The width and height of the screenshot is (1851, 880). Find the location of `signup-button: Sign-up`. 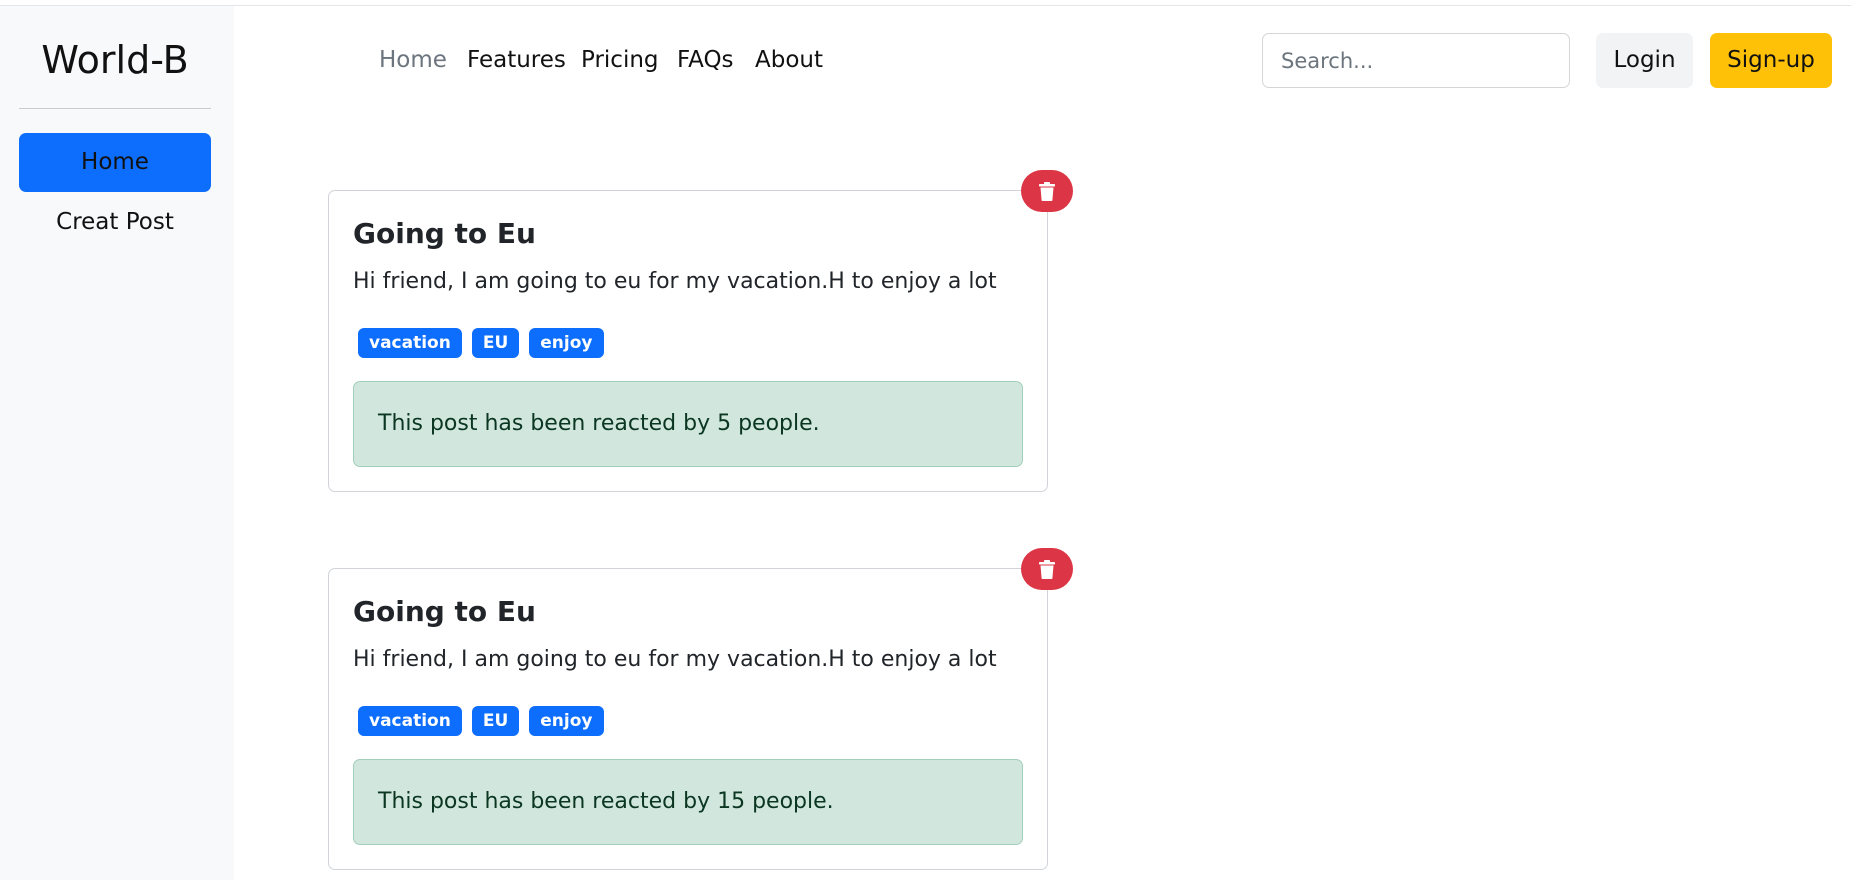

signup-button: Sign-up is located at coordinates (1771, 60).